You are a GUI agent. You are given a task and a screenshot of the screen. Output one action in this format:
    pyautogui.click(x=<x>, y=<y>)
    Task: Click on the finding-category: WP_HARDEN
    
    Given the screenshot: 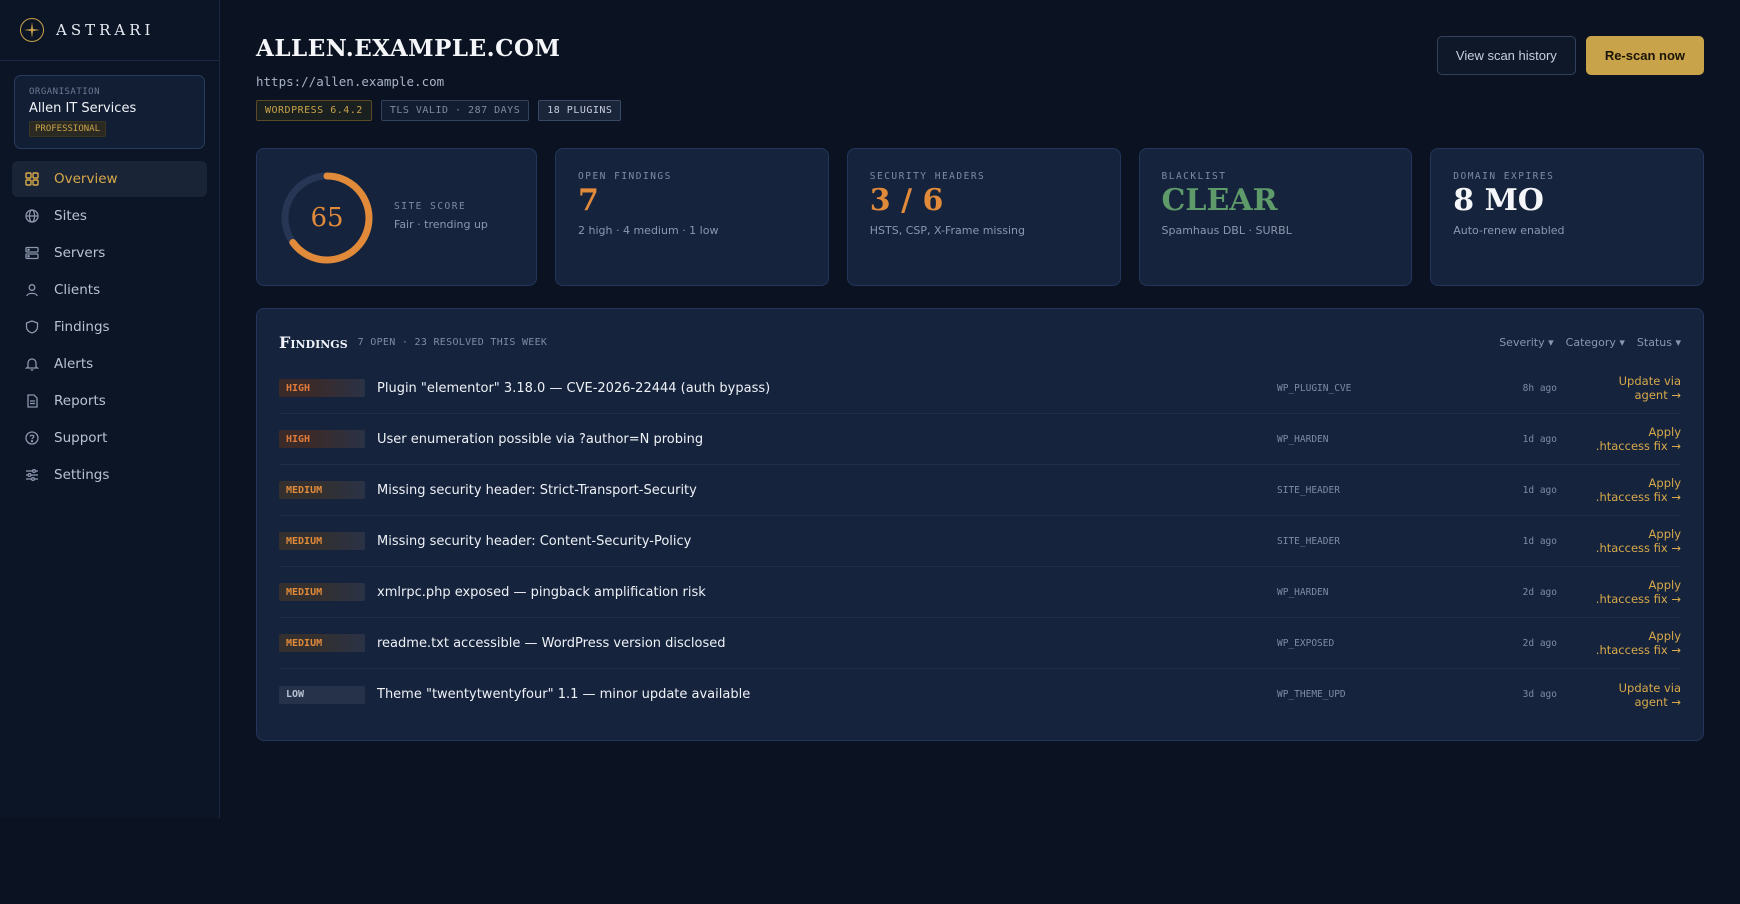 What is the action you would take?
    pyautogui.click(x=1303, y=592)
    